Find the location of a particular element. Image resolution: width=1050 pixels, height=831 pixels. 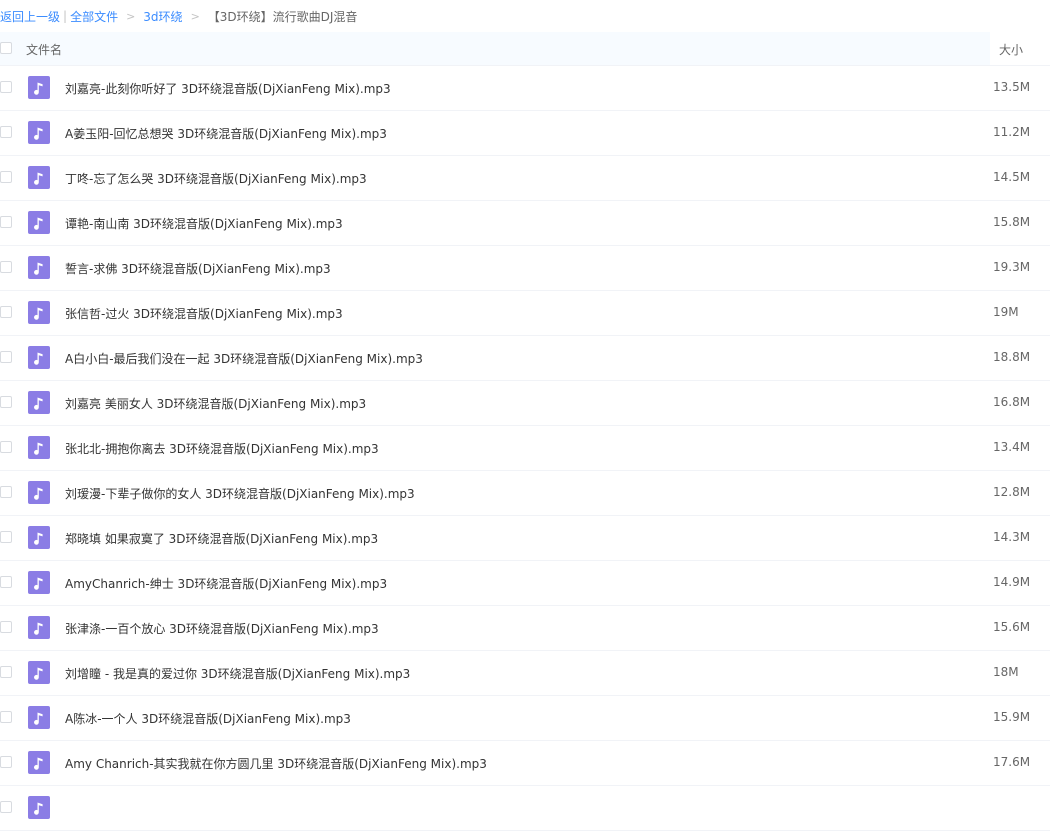

file-size: 16.8M is located at coordinates (1012, 402).